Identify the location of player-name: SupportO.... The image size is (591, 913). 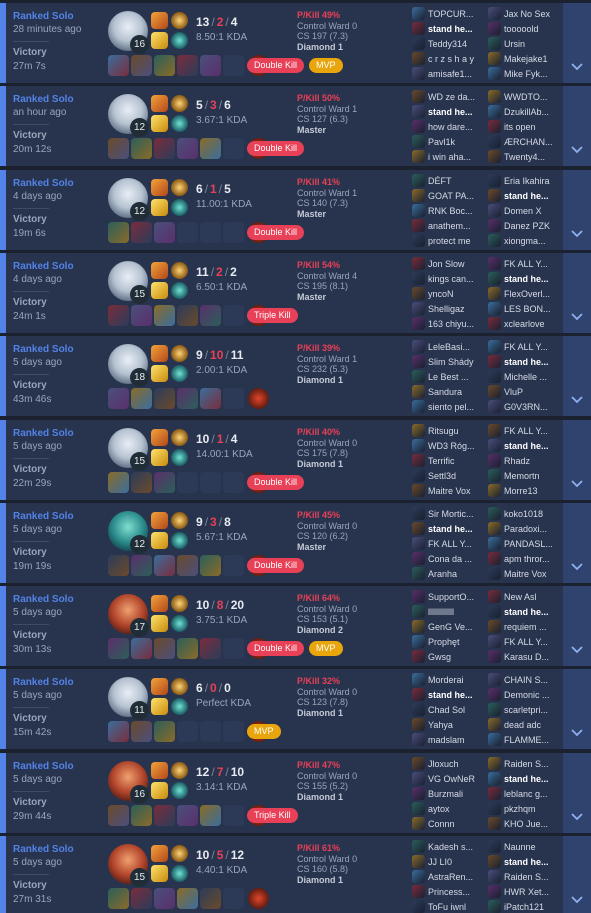
(451, 597).